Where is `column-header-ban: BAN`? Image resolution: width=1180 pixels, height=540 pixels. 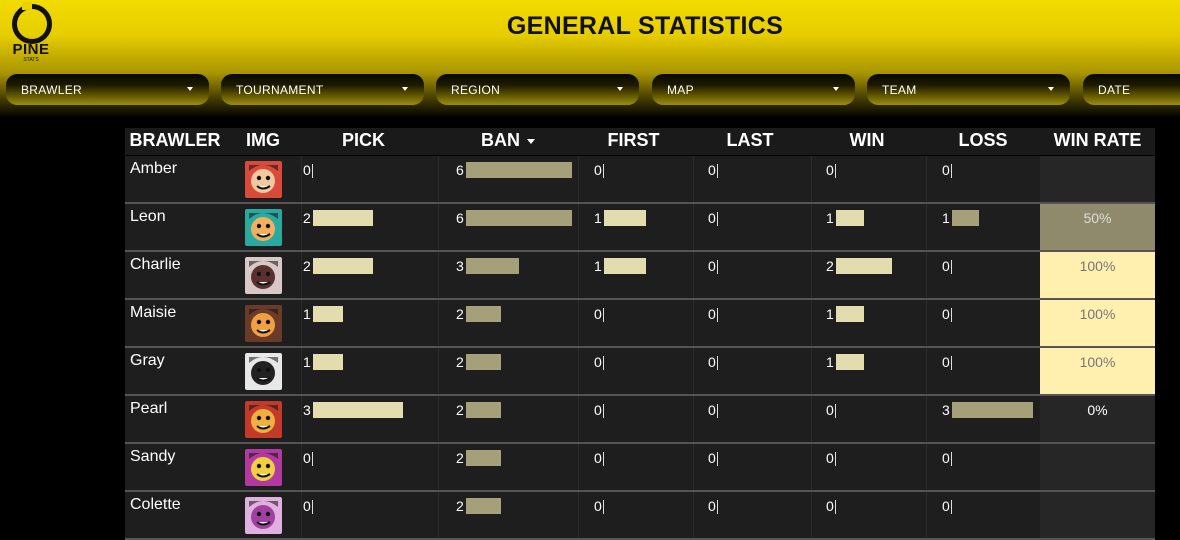
column-header-ban: BAN is located at coordinates (508, 140).